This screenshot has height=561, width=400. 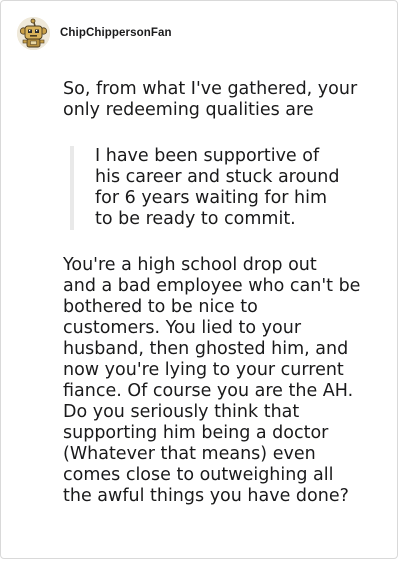 I want to click on text-line: supporting him being a doctor, so click(x=196, y=433).